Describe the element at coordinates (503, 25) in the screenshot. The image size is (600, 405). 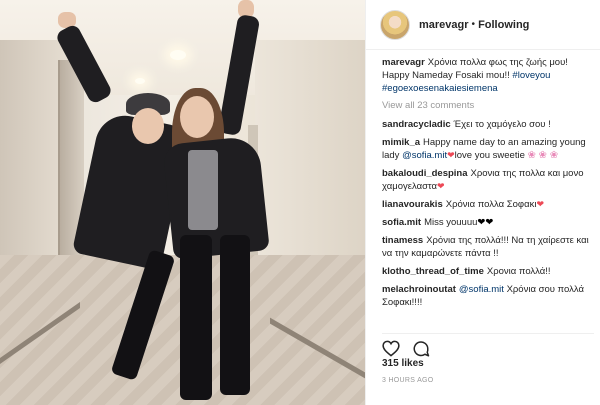
I see `following-button: Following` at that location.